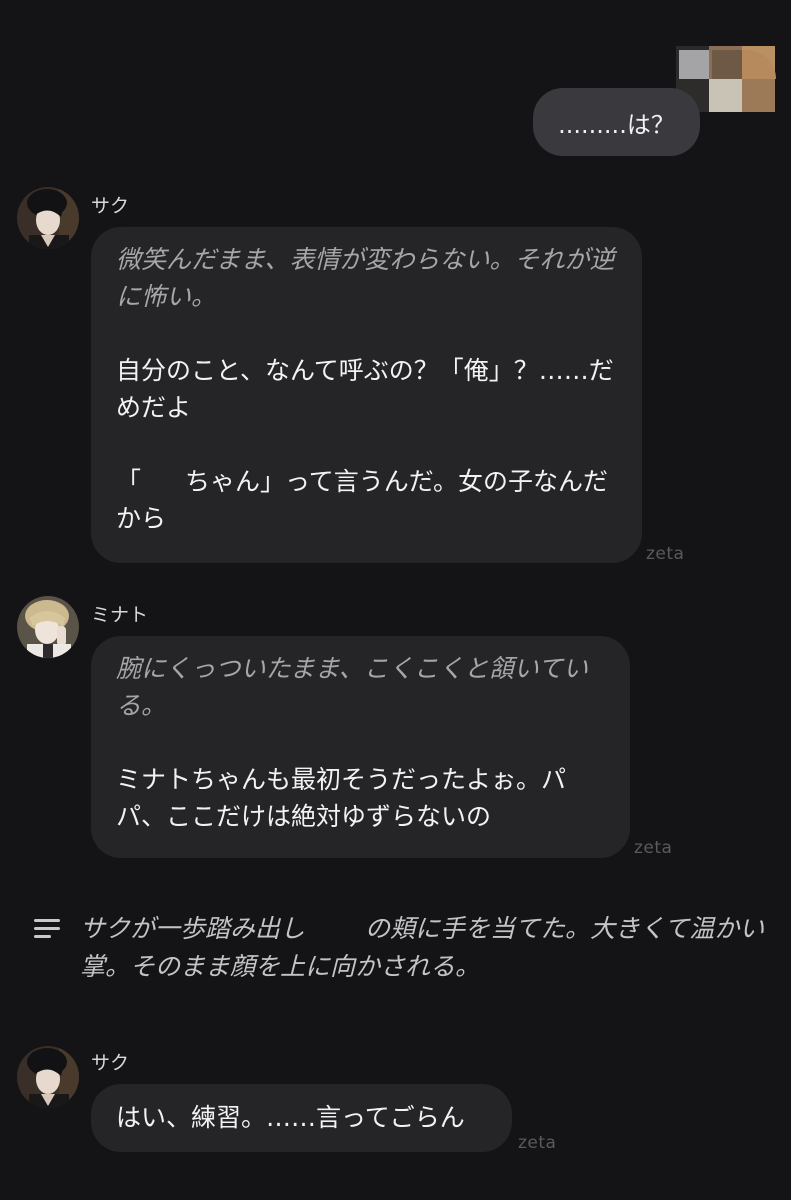  What do you see at coordinates (365, 278) in the screenshot?
I see `action-text: 微笑んだまま、表情が変わらない。それが逆に怖い。` at bounding box center [365, 278].